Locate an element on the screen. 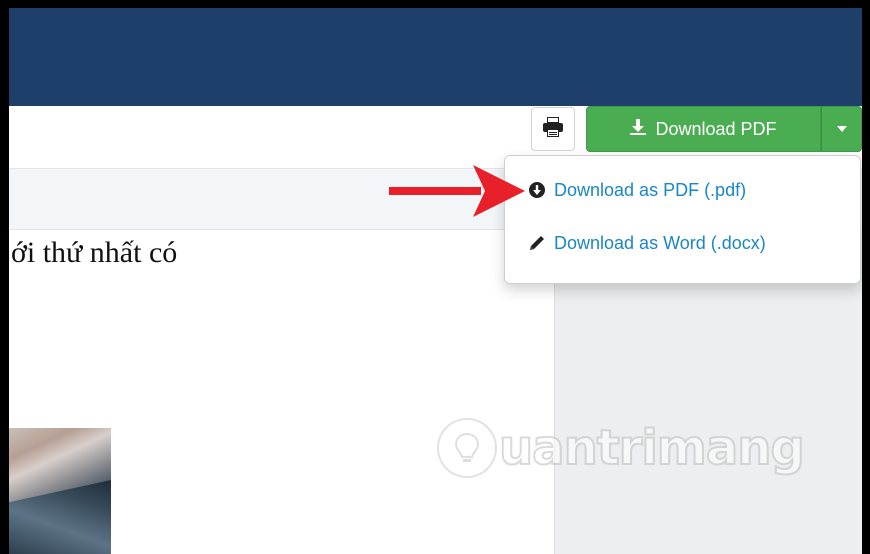  print-icon is located at coordinates (553, 129).